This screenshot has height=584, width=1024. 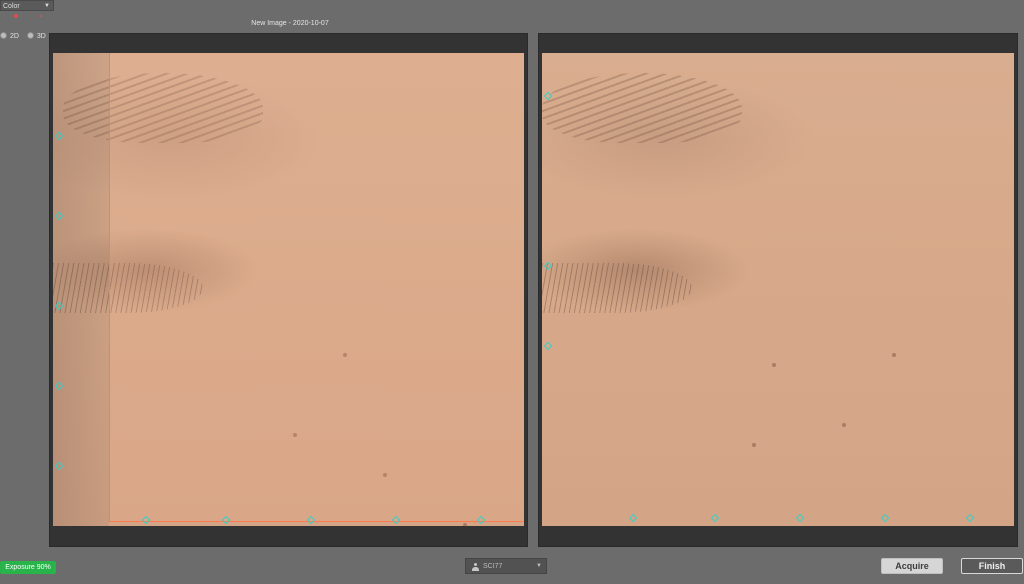 What do you see at coordinates (617, 288) in the screenshot?
I see `eyelash-area` at bounding box center [617, 288].